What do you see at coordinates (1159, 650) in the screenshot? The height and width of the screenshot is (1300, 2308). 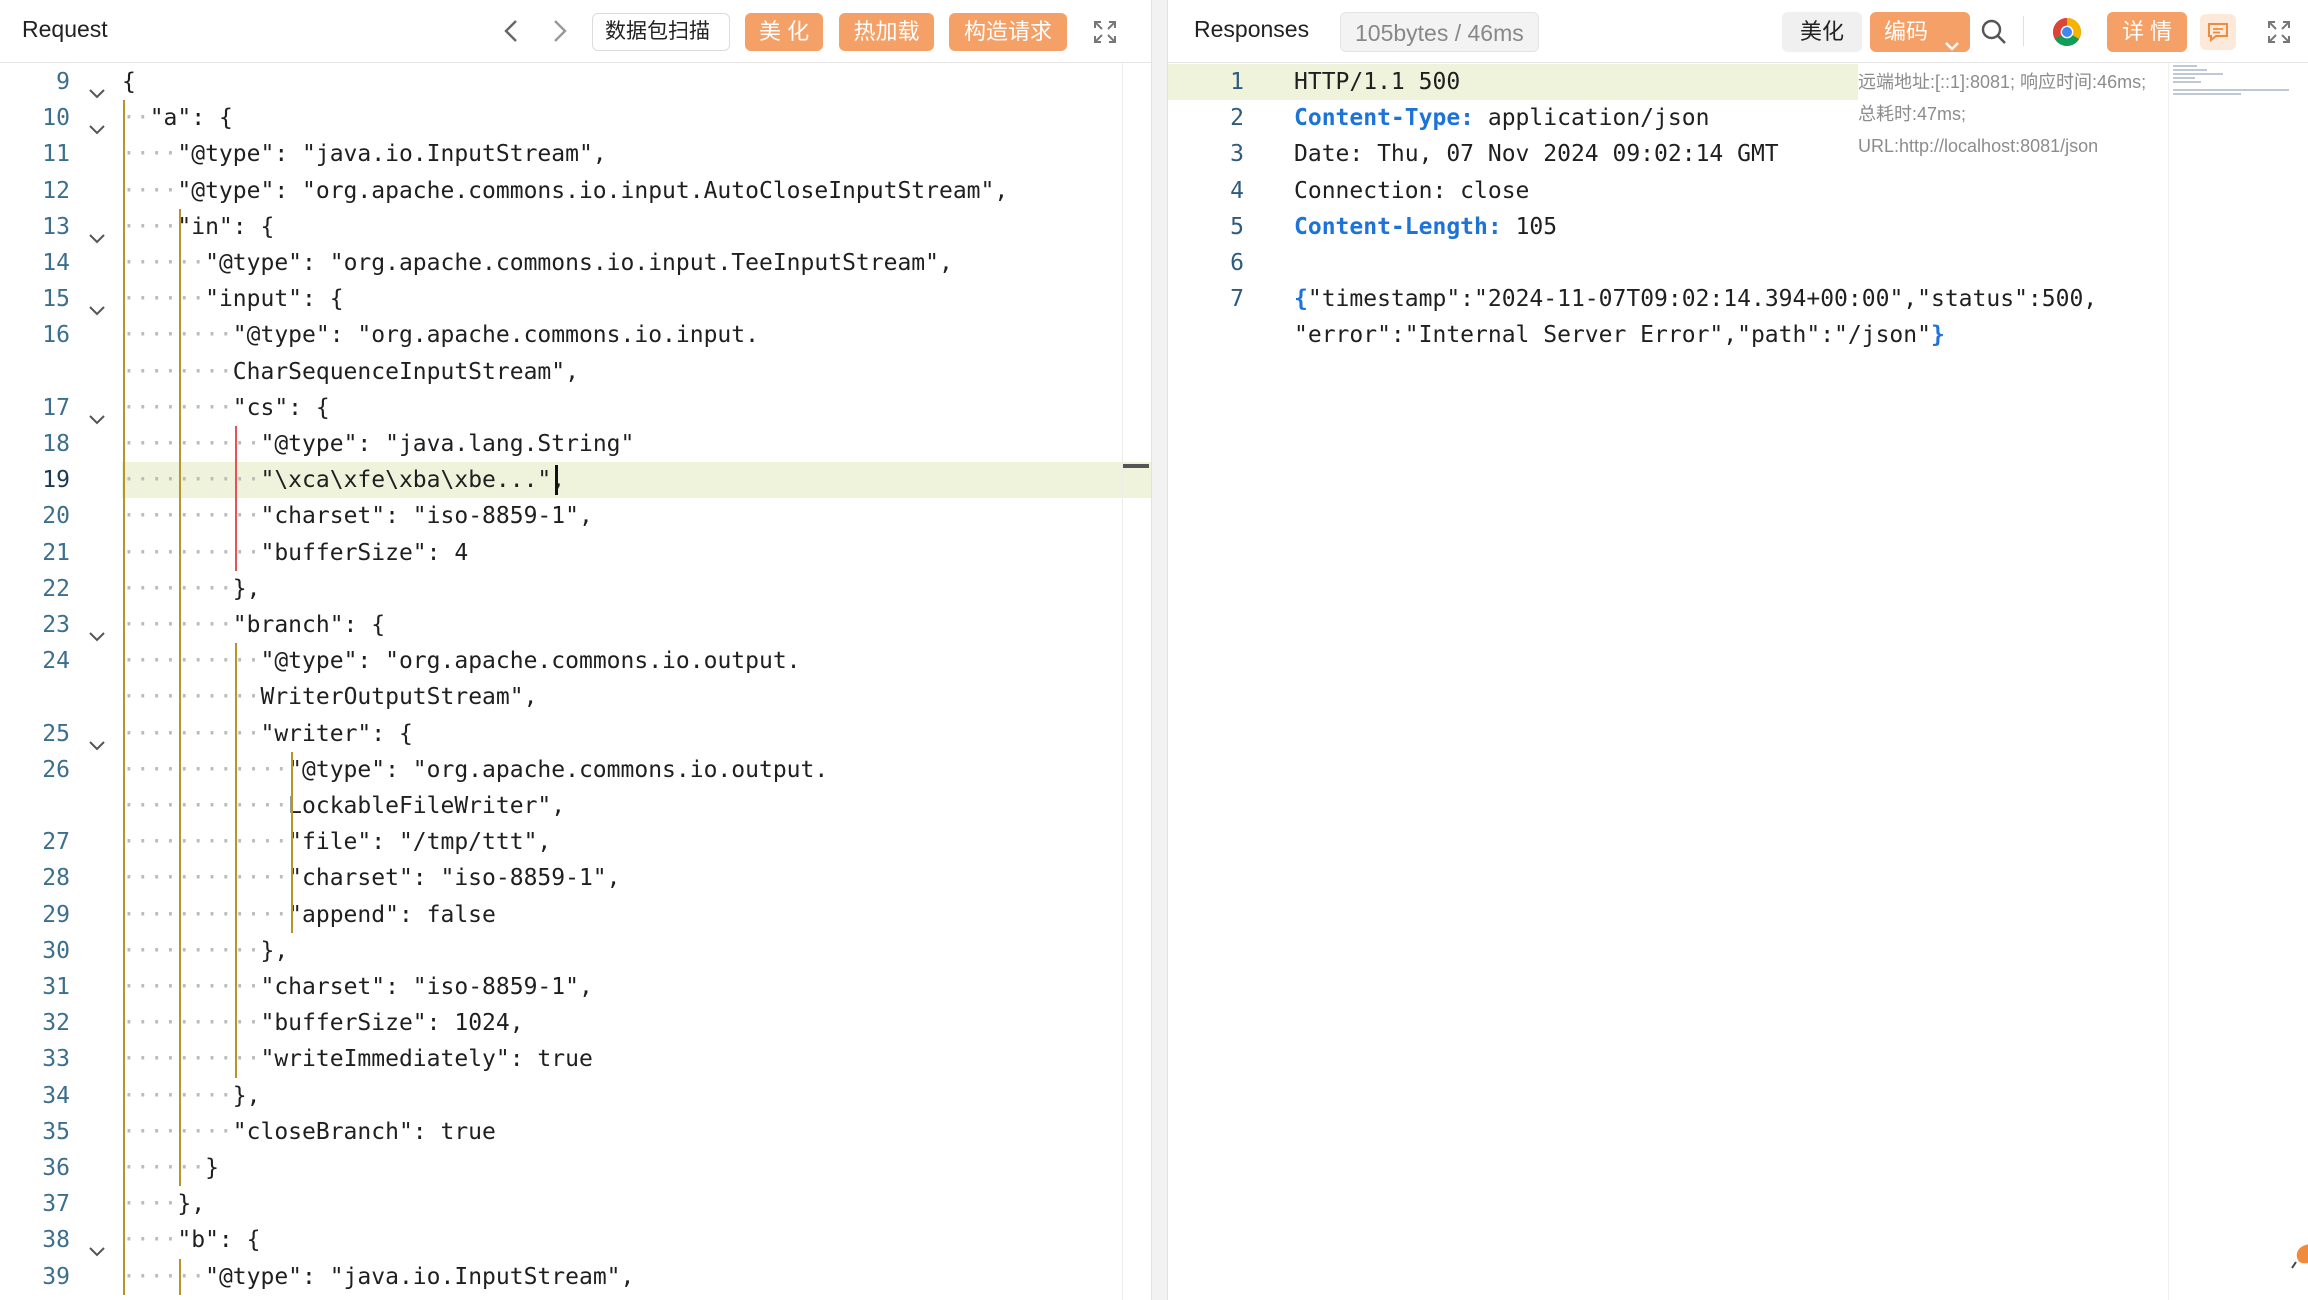 I see `panel-divider` at bounding box center [1159, 650].